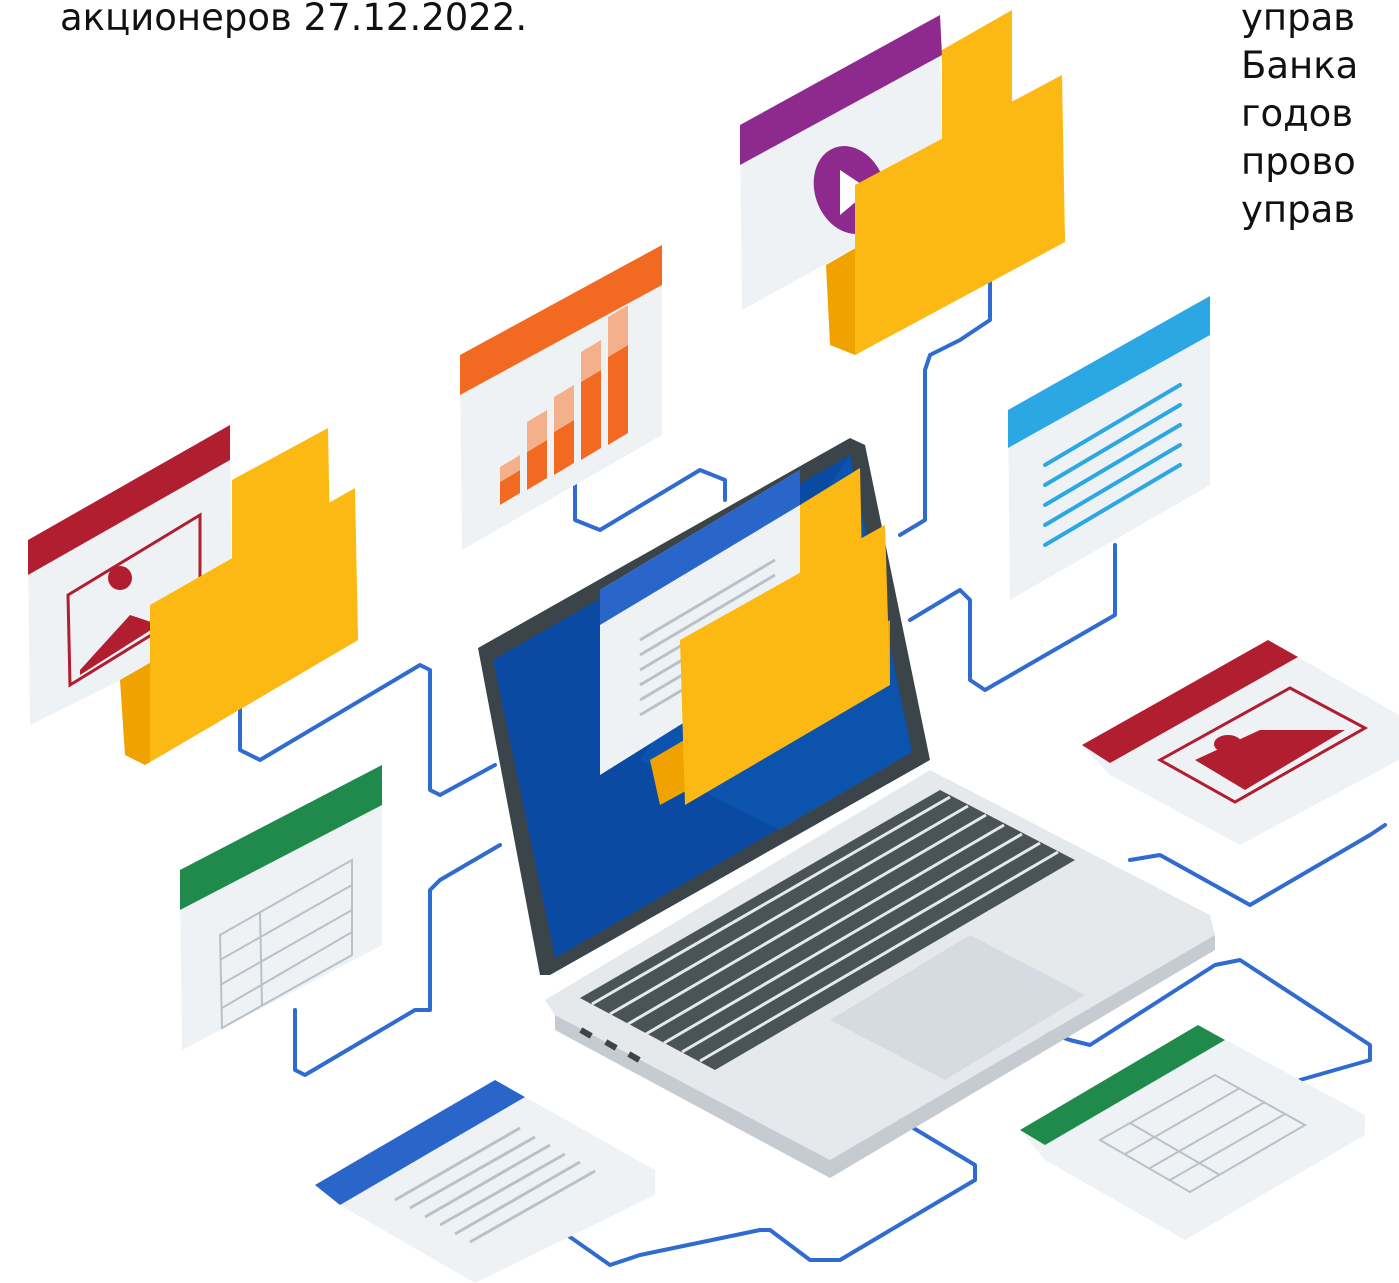 The image size is (1399, 1283). Describe the element at coordinates (1240, 742) in the screenshot. I see `image-window-icon` at that location.